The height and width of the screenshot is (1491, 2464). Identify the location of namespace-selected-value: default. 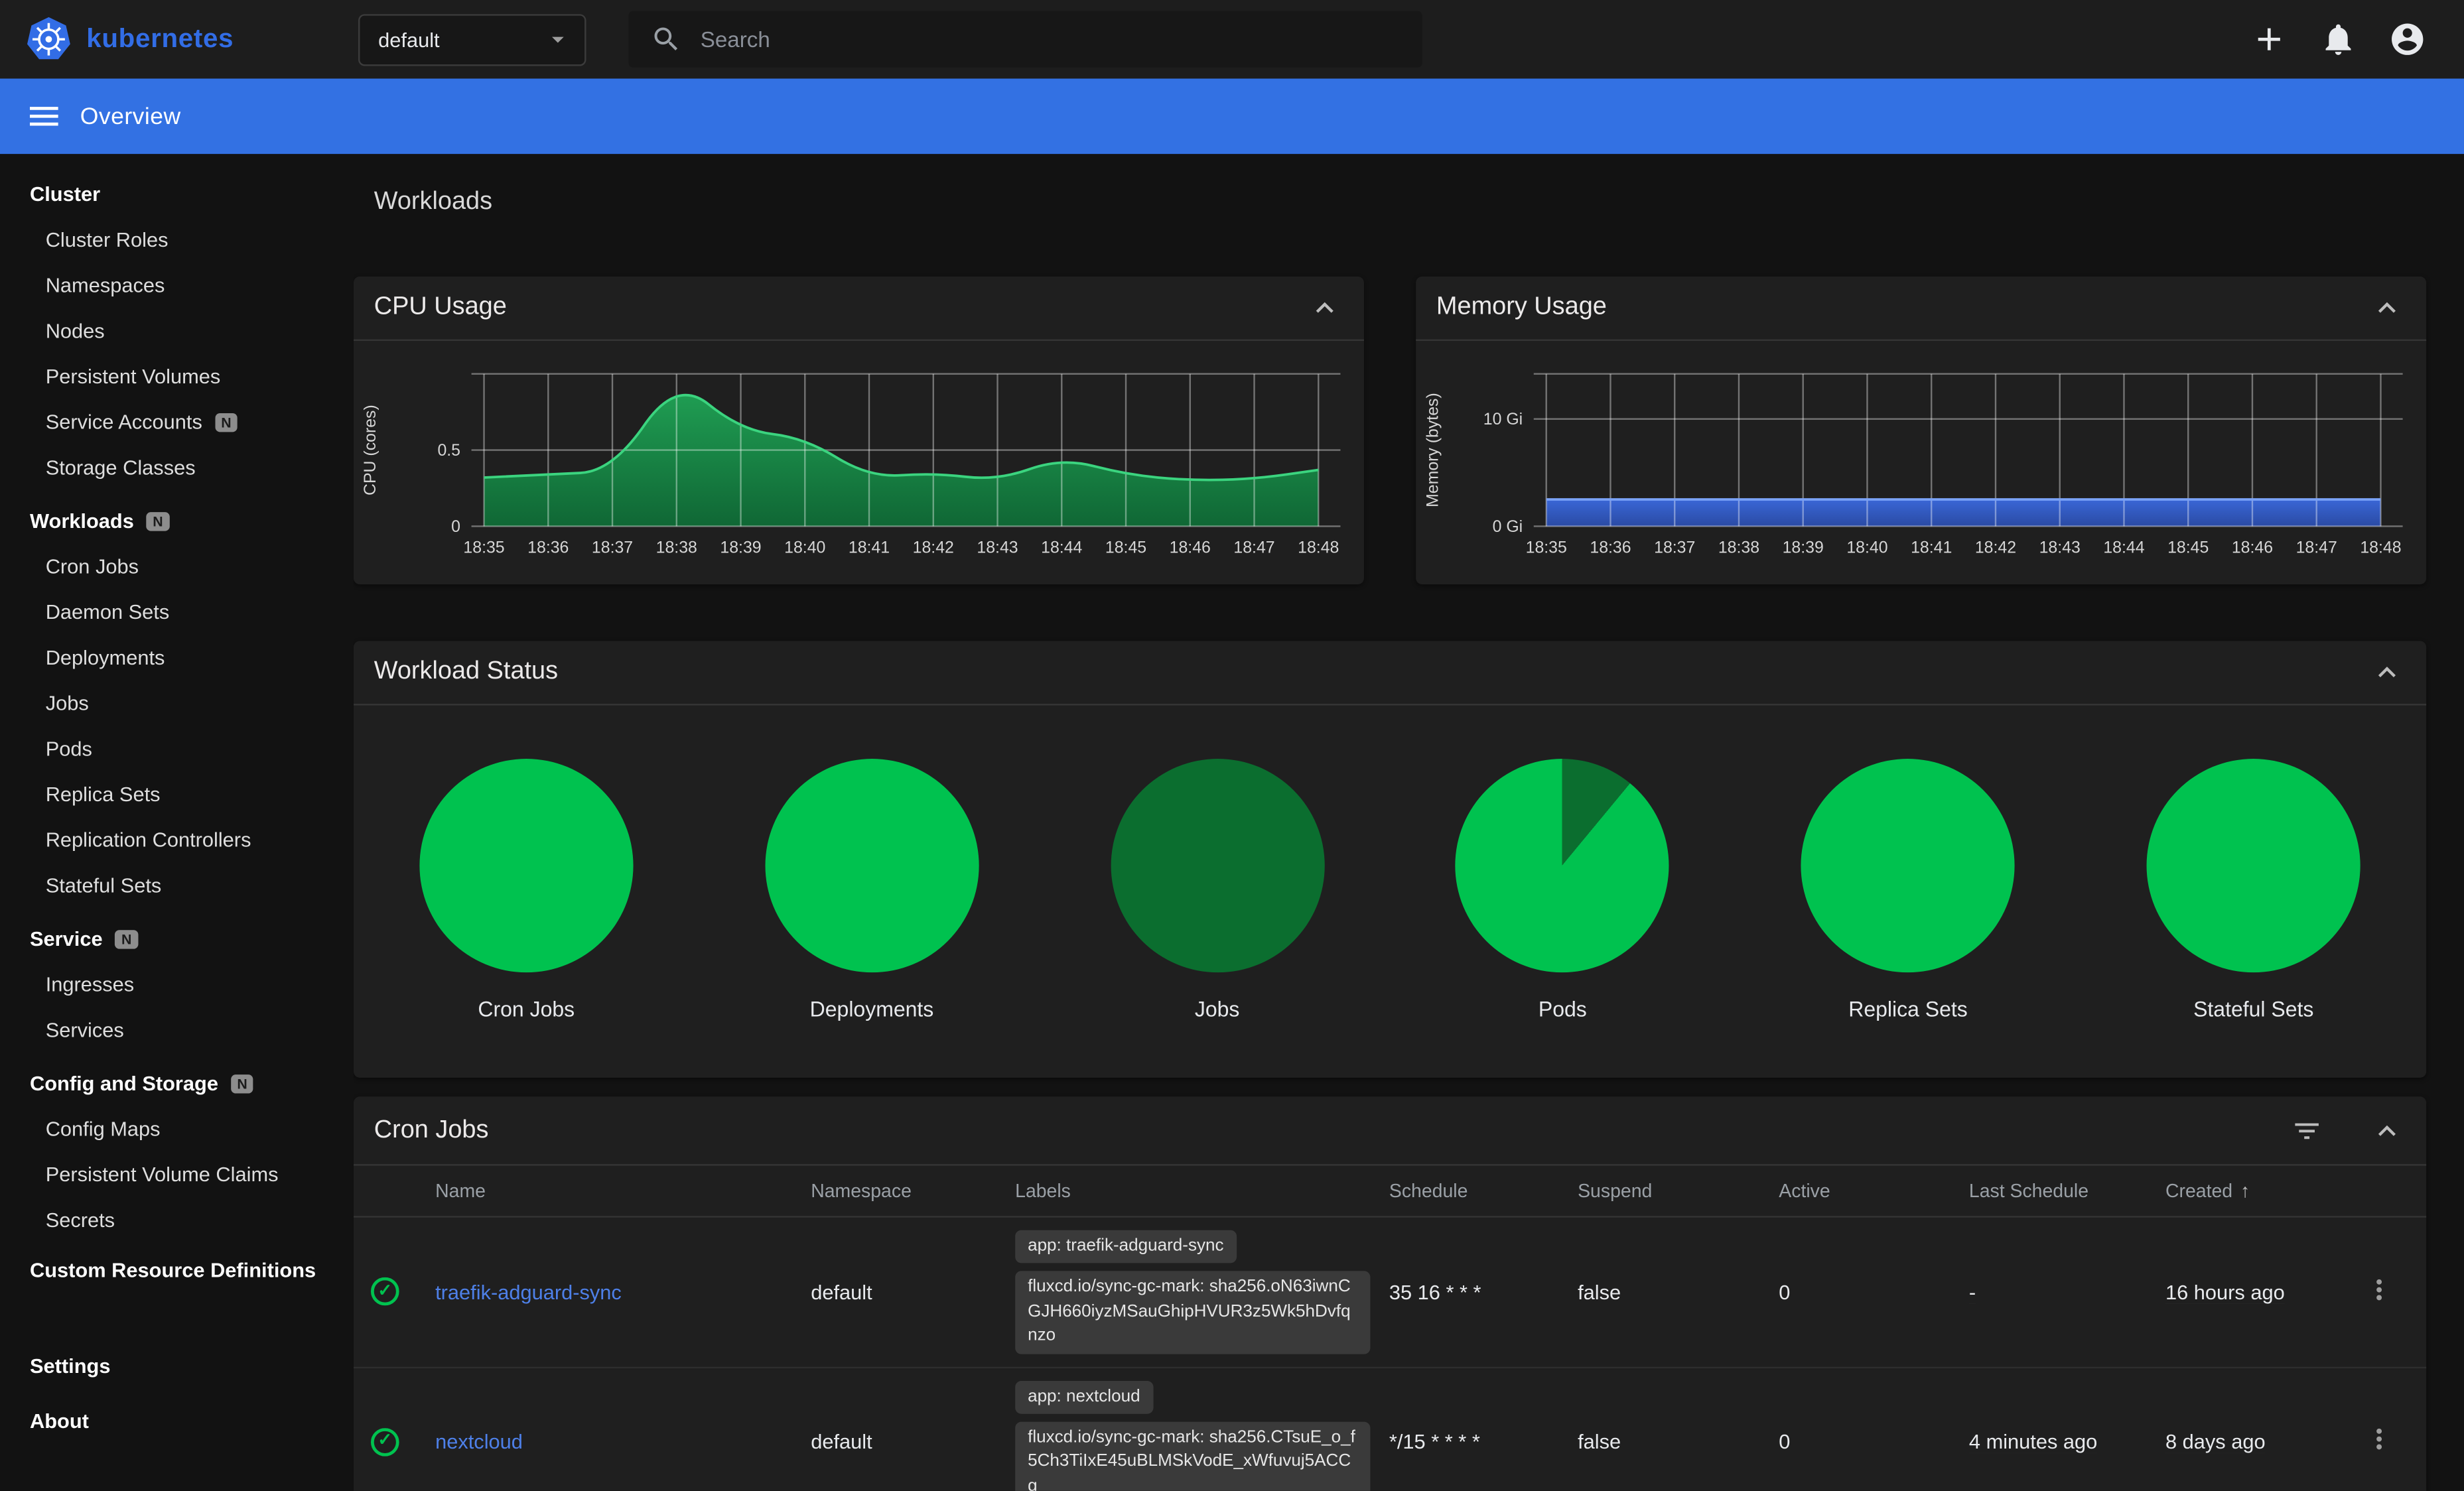
(409, 39).